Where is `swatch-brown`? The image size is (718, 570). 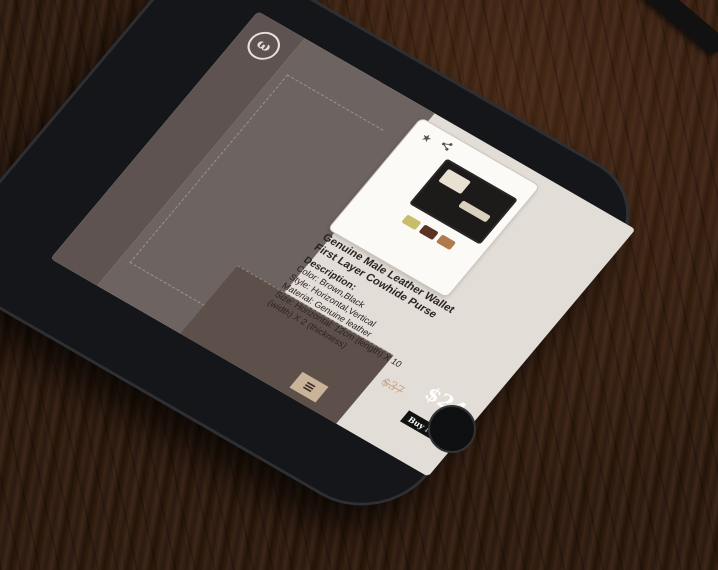
swatch-brown is located at coordinates (428, 232).